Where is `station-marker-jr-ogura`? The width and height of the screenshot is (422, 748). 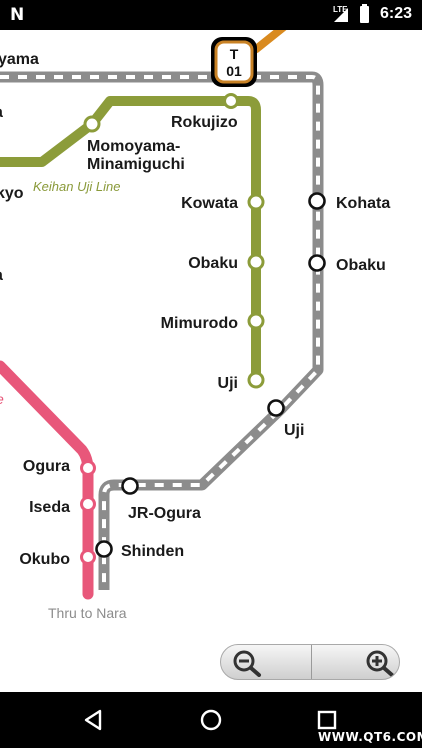
station-marker-jr-ogura is located at coordinates (130, 486).